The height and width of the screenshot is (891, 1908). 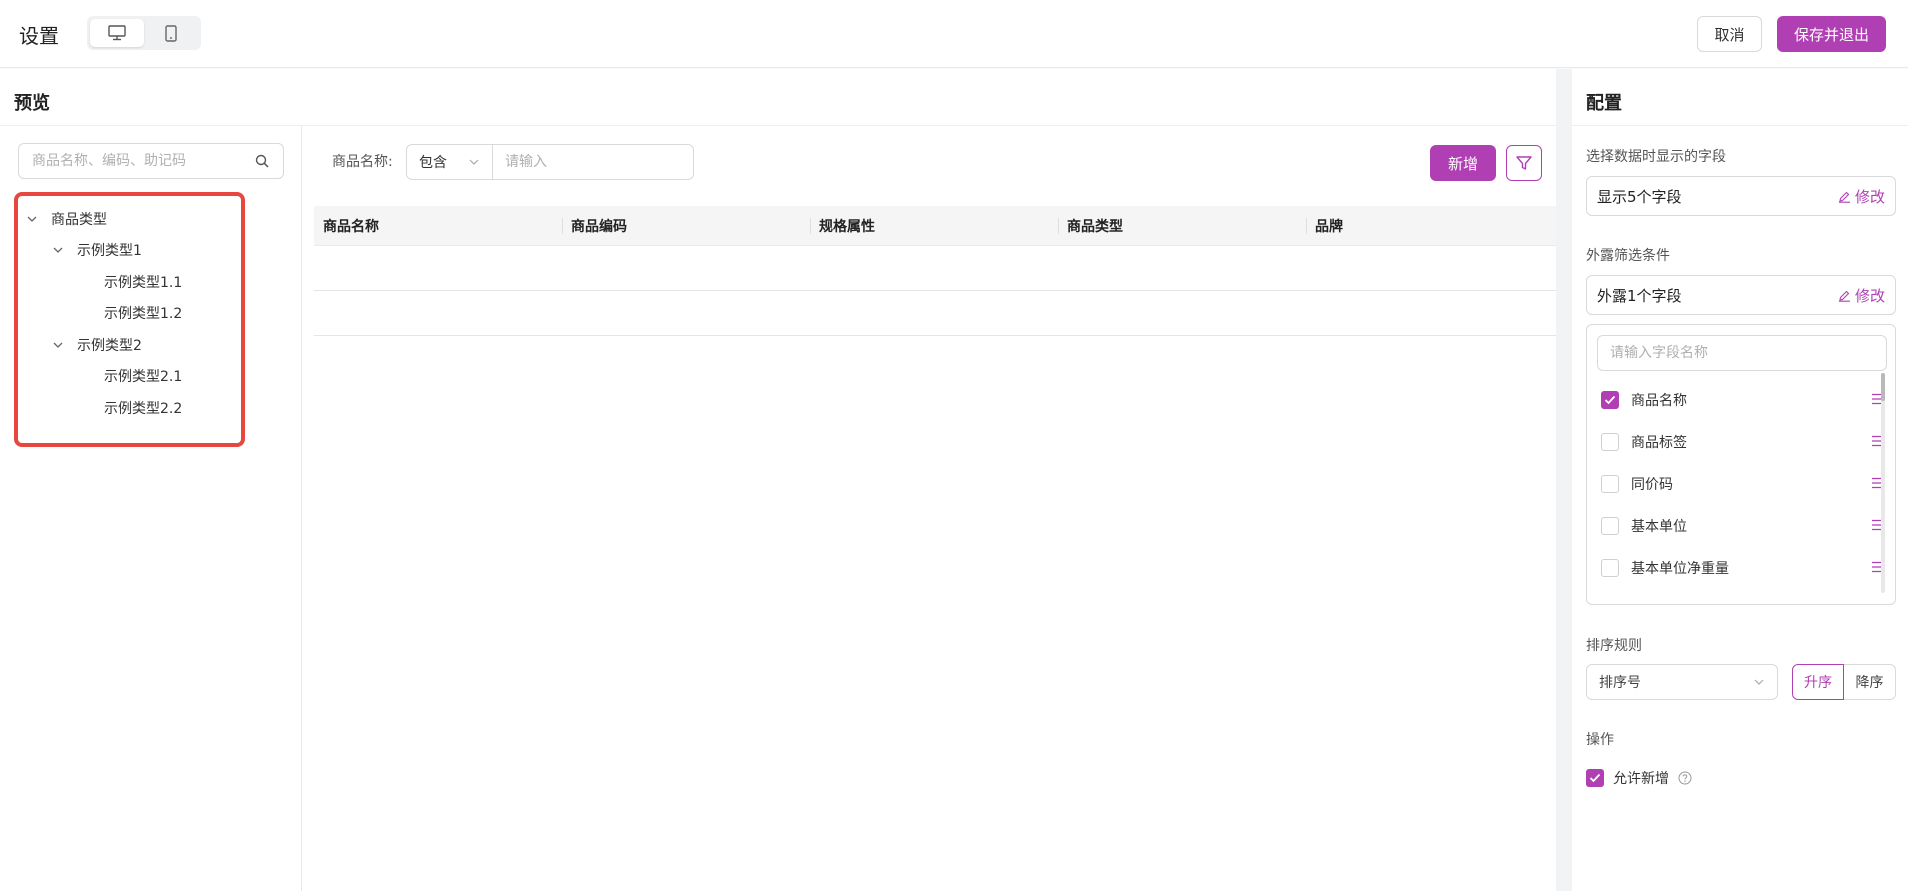 What do you see at coordinates (109, 346) in the screenshot?
I see `tree-node-label: 示例类型2` at bounding box center [109, 346].